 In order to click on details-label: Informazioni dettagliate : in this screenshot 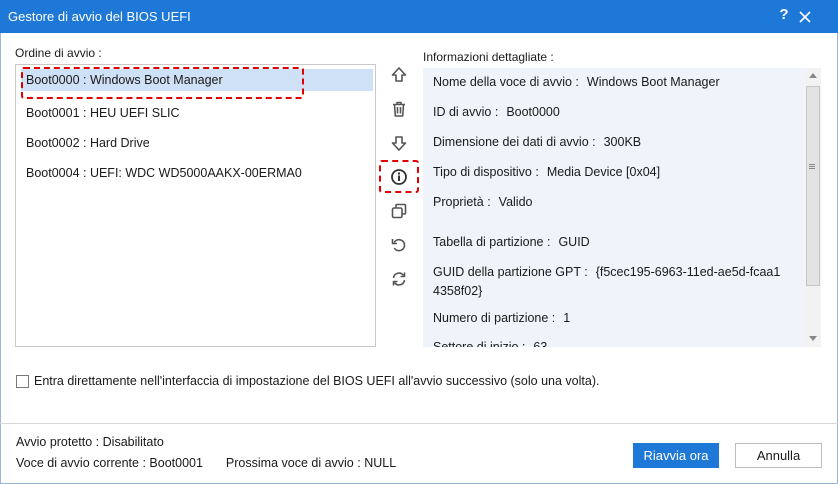, I will do `click(488, 57)`.